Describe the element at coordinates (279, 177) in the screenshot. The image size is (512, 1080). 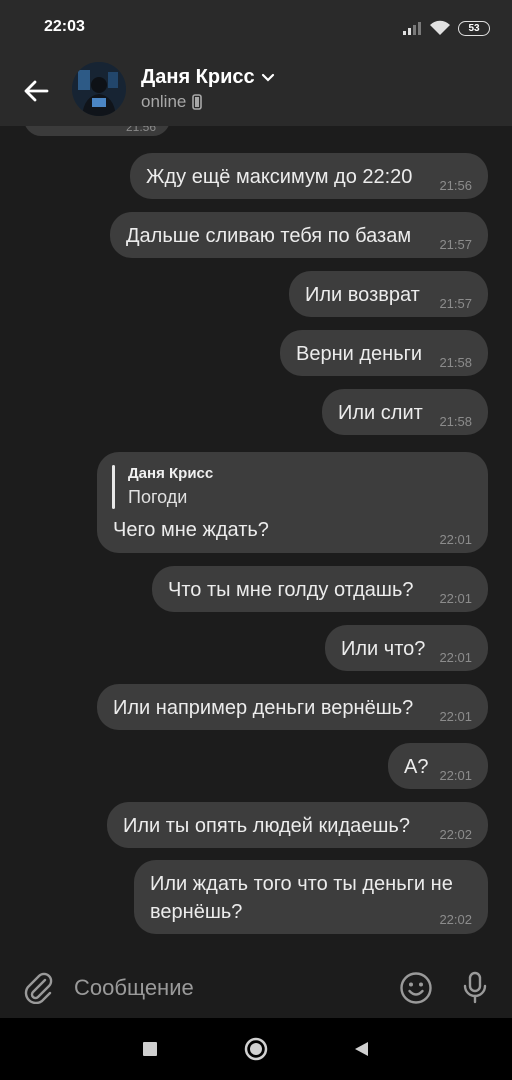
I see `message-text: Жду ещё максимум до 22:20` at that location.